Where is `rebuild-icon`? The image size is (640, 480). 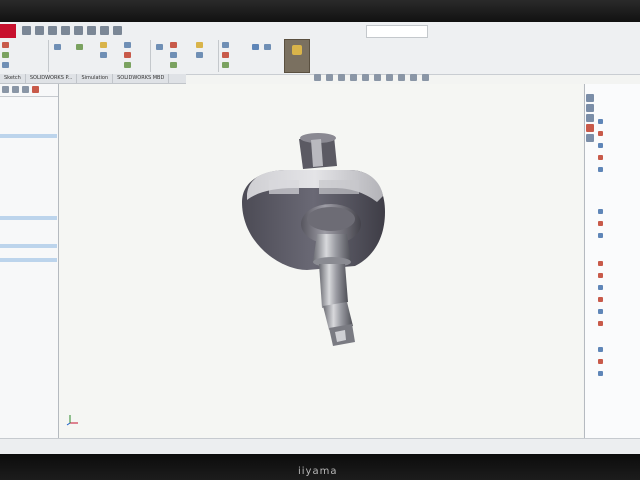 rebuild-icon is located at coordinates (104, 30).